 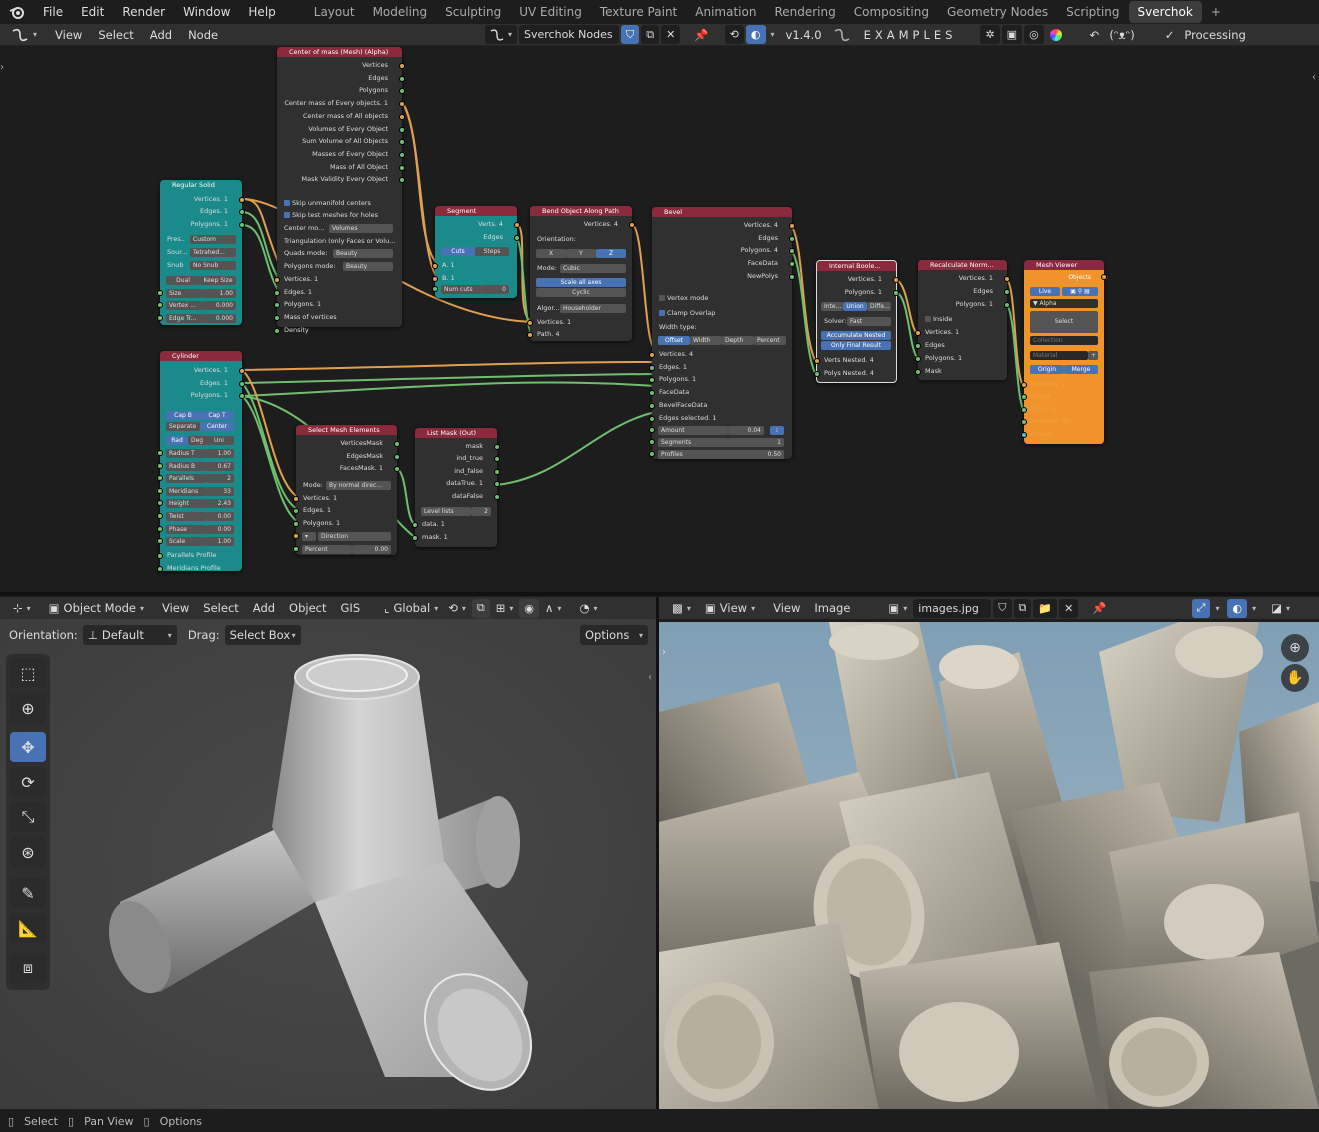 I want to click on tab-sculpting: Sculpting, so click(x=473, y=12).